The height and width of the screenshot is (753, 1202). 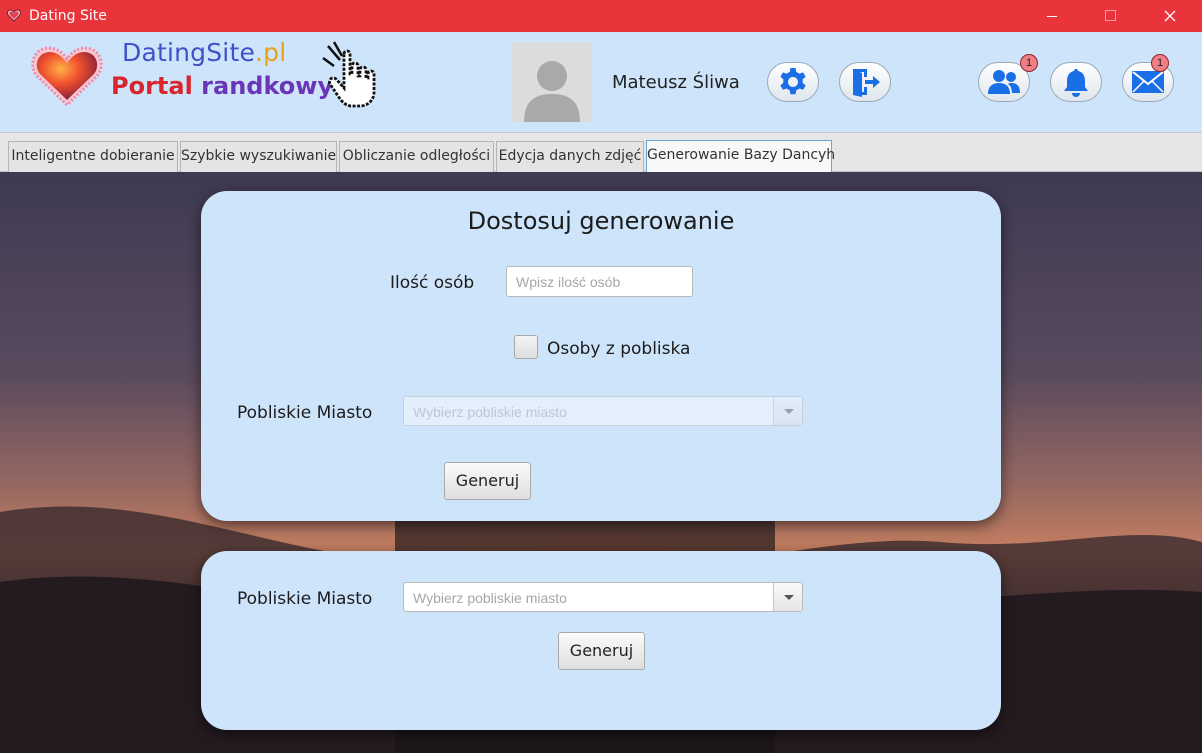 I want to click on tab-inteligentne-dobieranie: Inteligentne dobieranie, so click(x=93, y=156).